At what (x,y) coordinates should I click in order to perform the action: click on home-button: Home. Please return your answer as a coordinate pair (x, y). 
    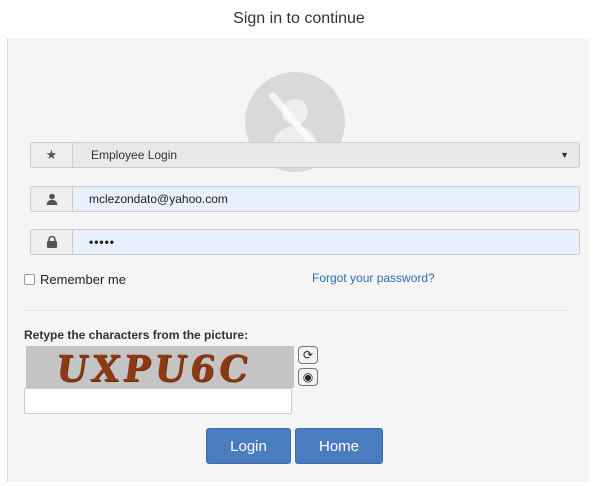
    Looking at the image, I should click on (339, 446).